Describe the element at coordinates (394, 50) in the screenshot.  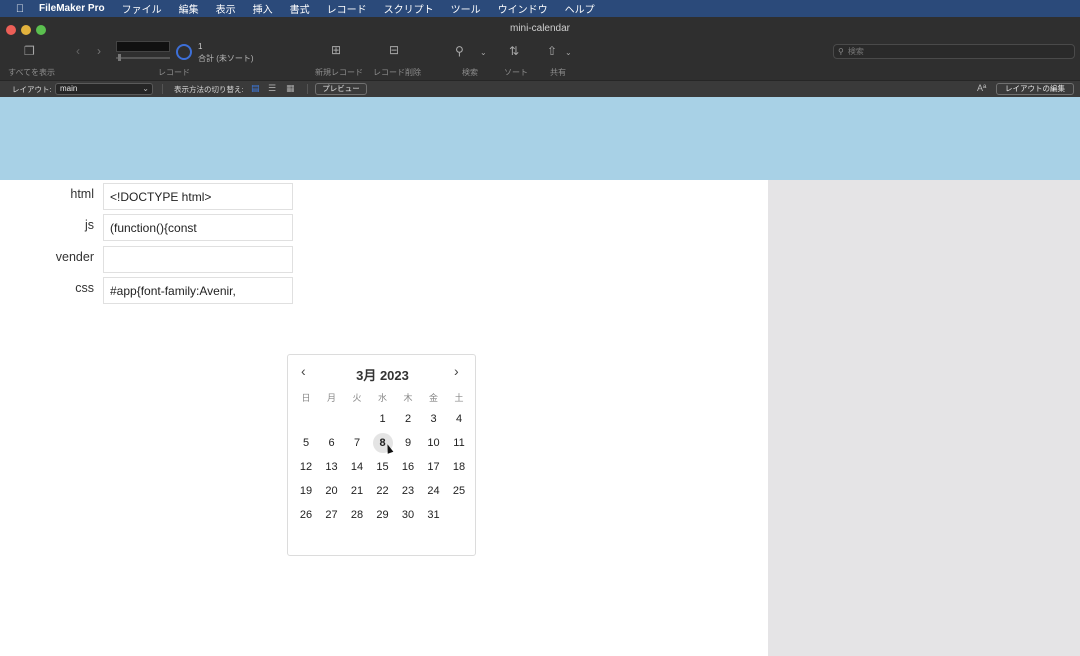
I see `delete-record-icon: ⊟` at that location.